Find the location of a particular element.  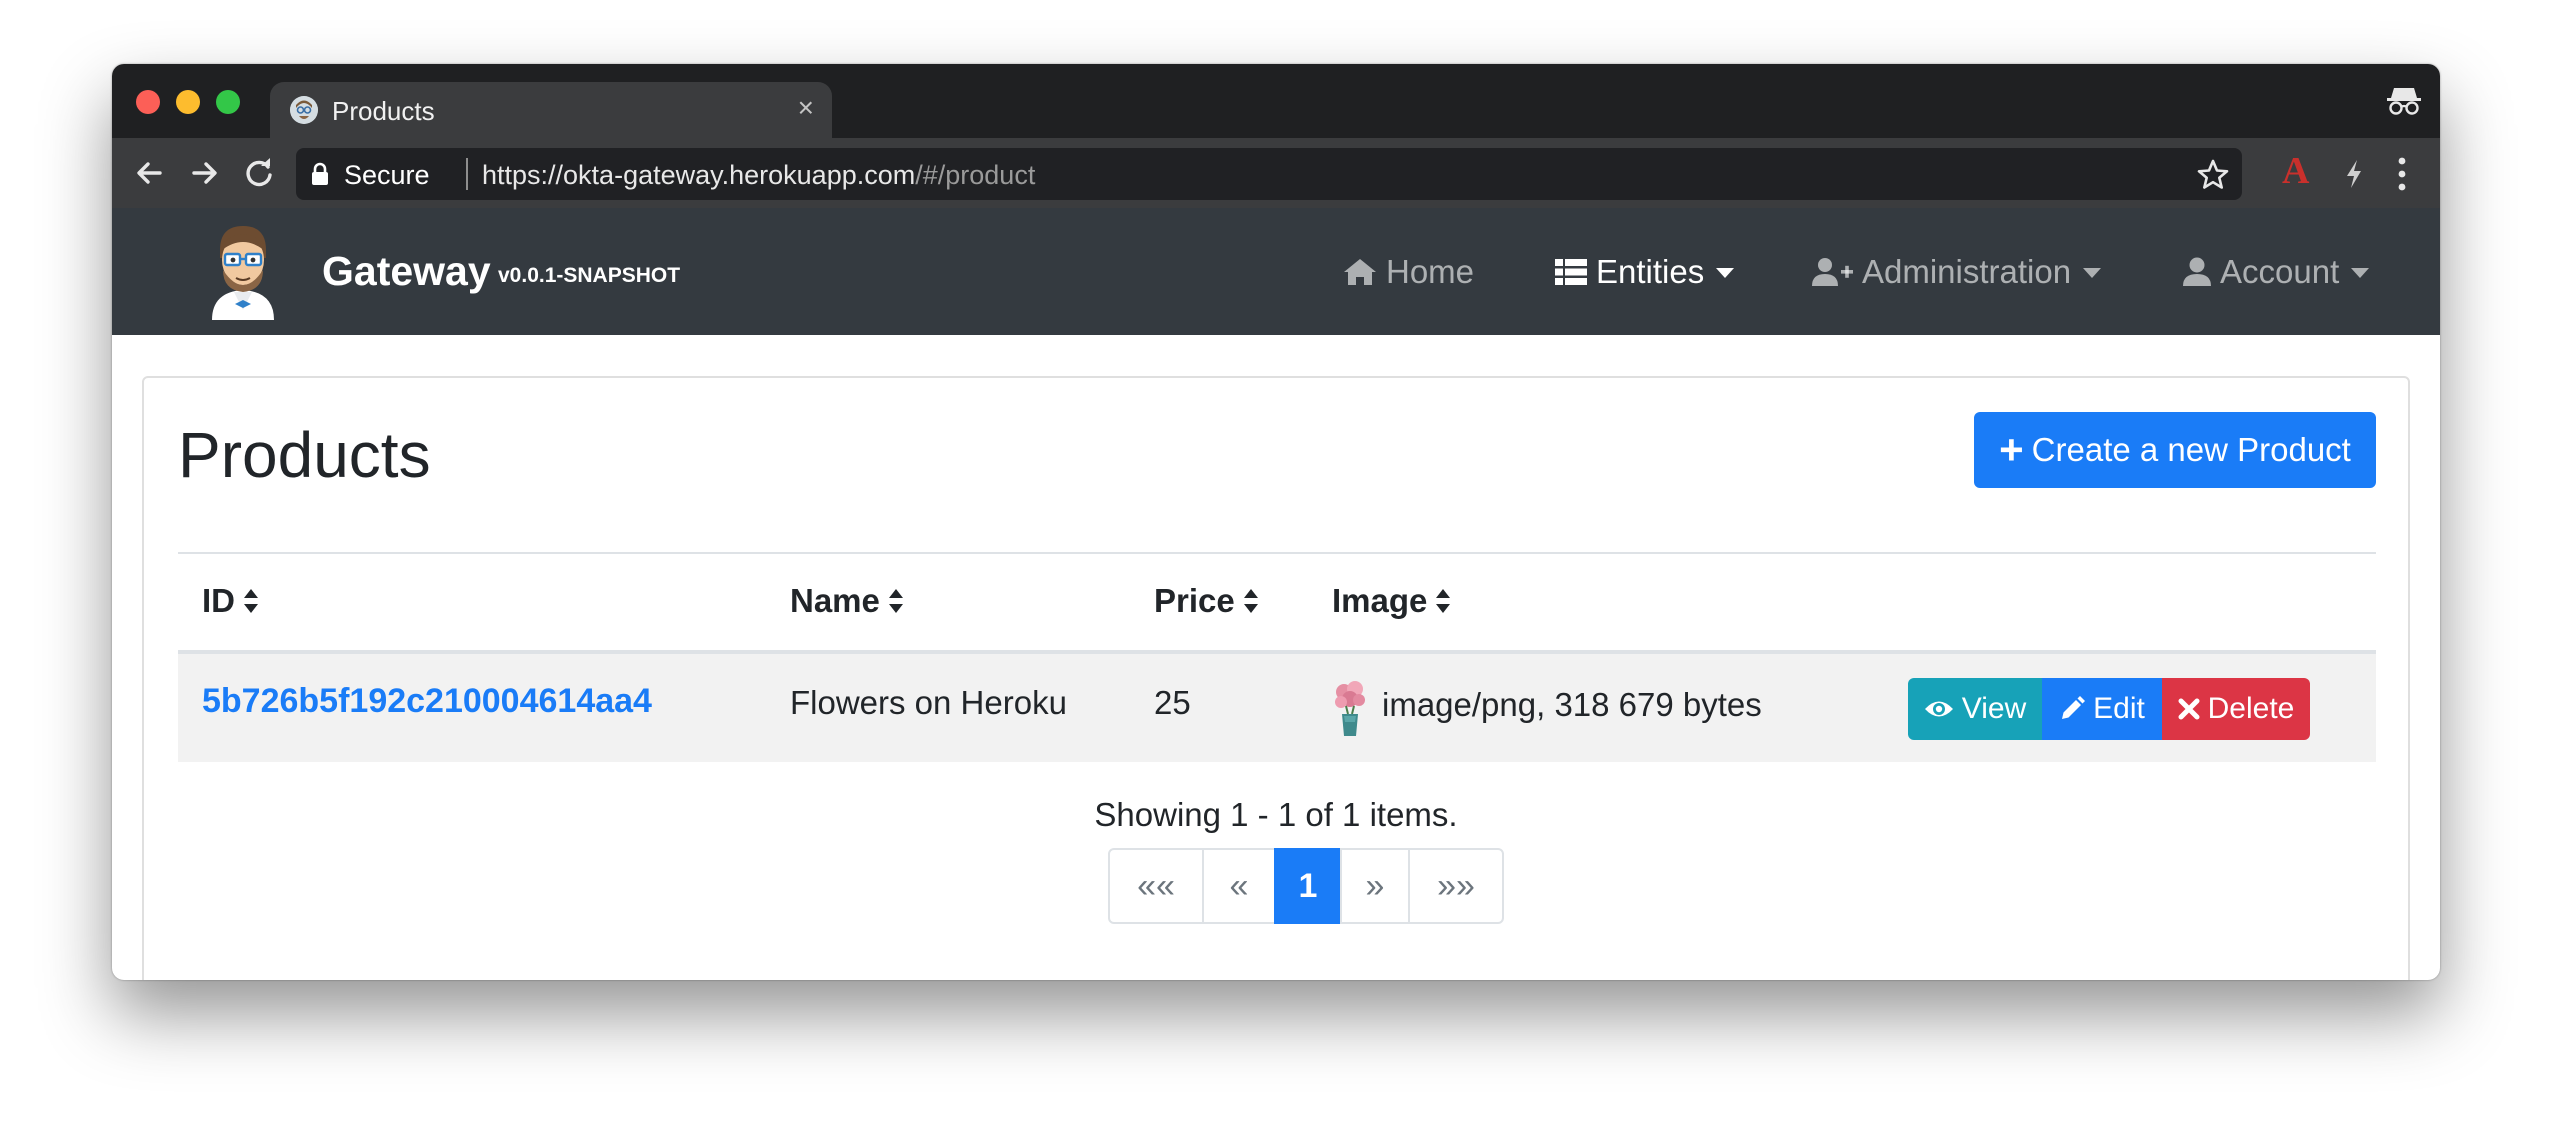

page-title: Products is located at coordinates (304, 455).